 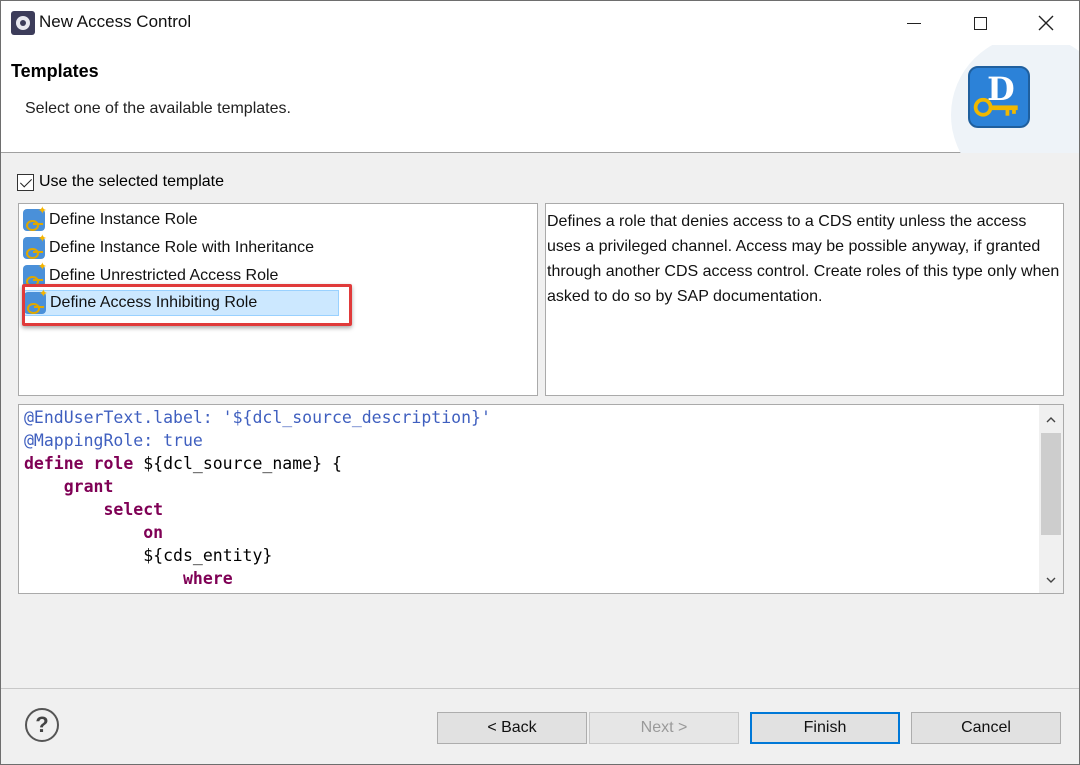 I want to click on scroll-thumb, so click(x=1051, y=484).